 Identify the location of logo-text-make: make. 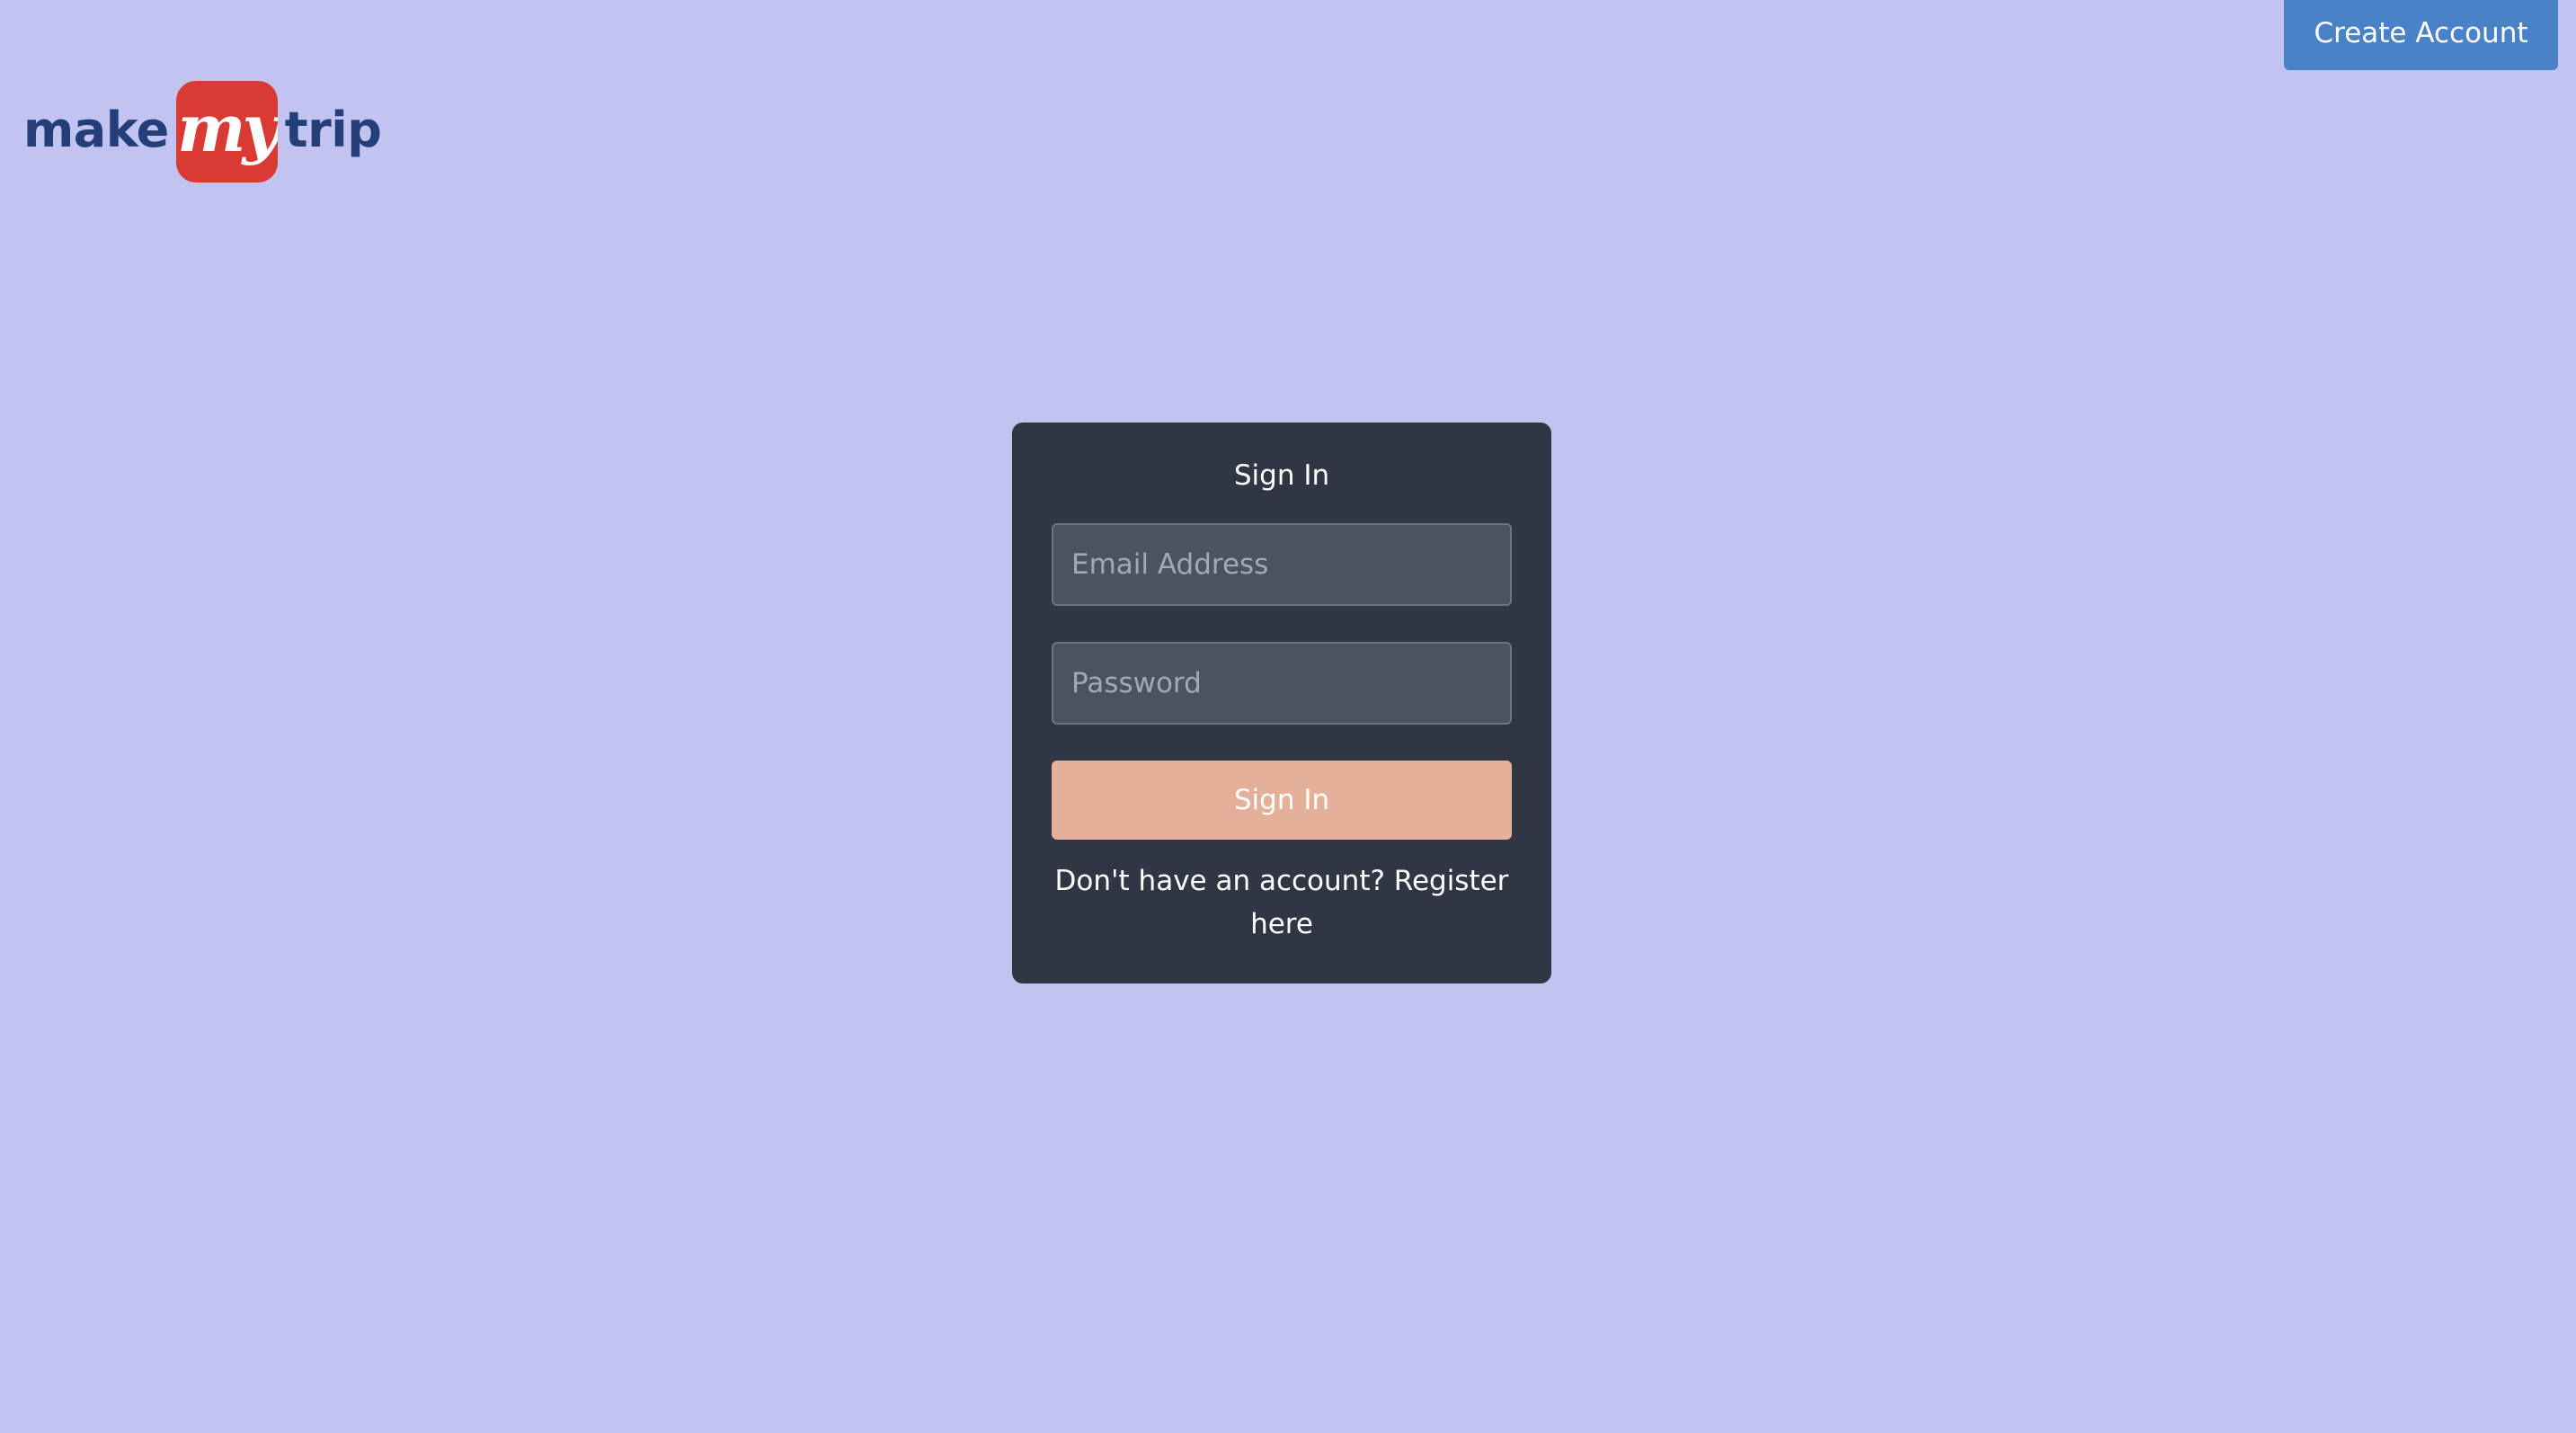
(96, 129).